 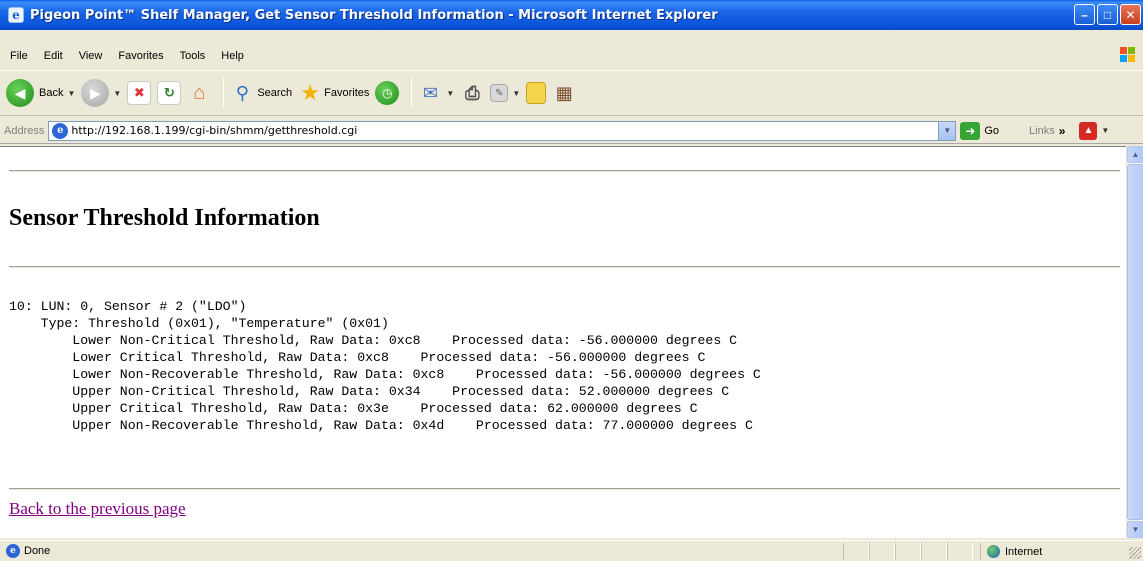 I want to click on address-dropdown-icon: ▼, so click(x=947, y=130).